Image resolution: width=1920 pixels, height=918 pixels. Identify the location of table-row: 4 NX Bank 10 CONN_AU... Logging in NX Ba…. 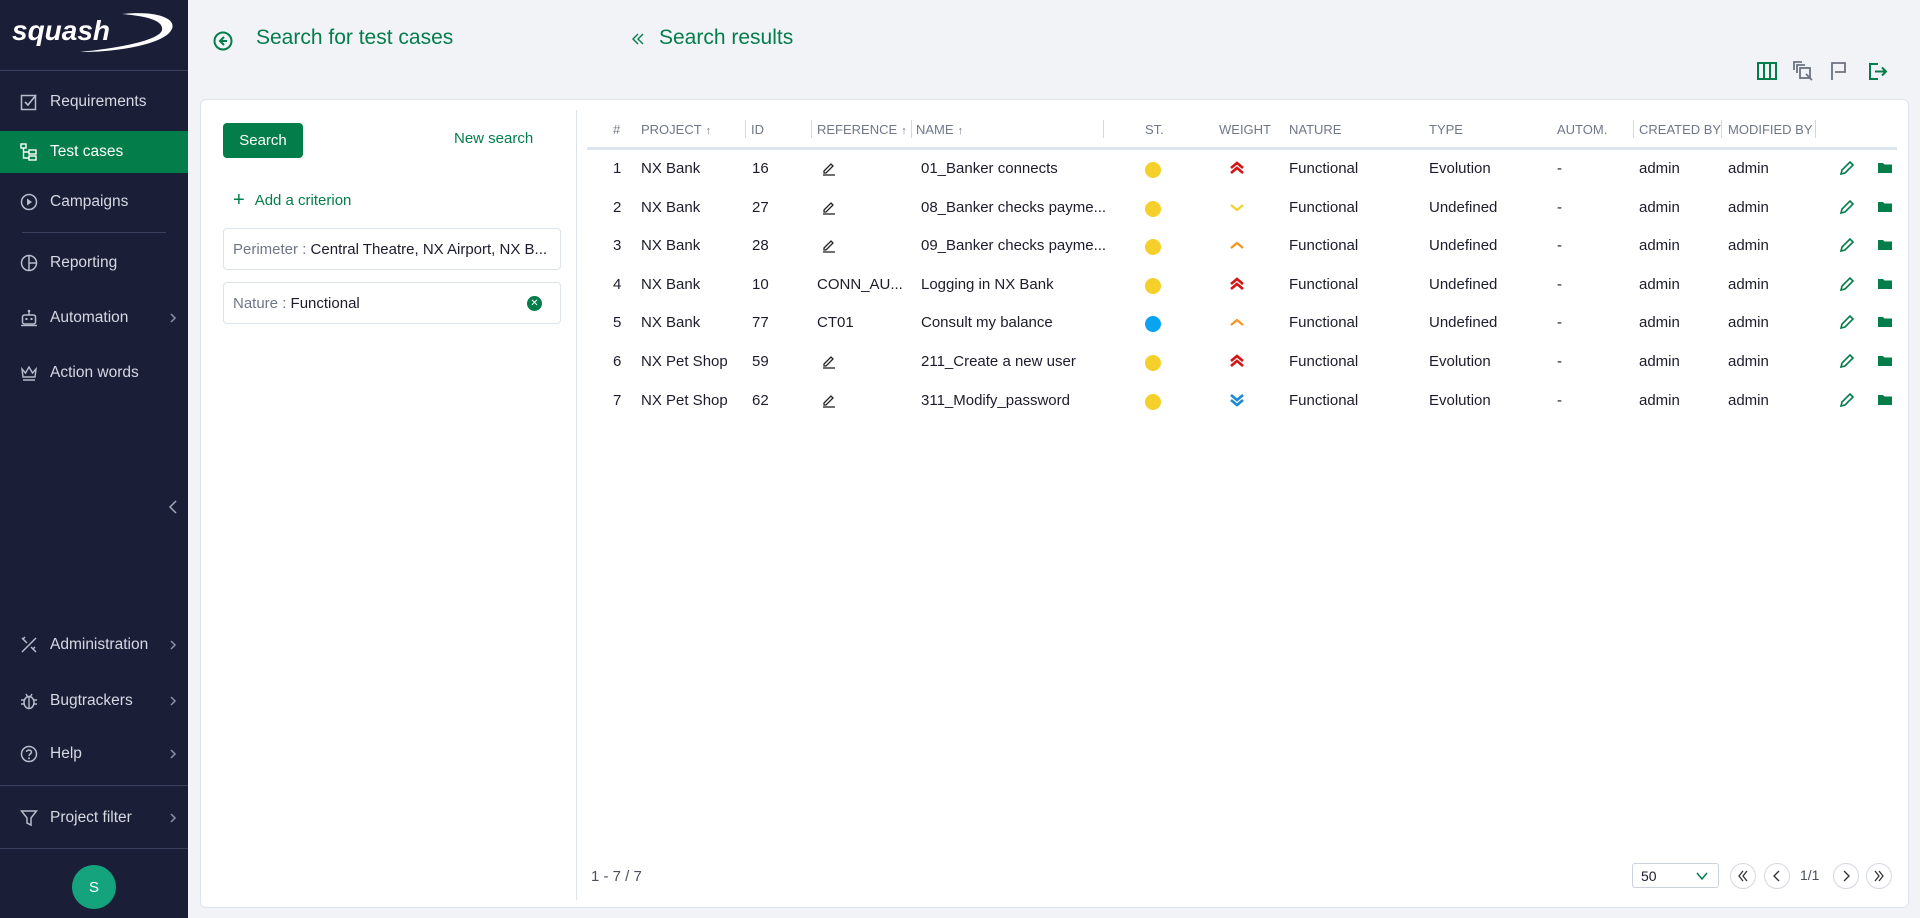
(1242, 285).